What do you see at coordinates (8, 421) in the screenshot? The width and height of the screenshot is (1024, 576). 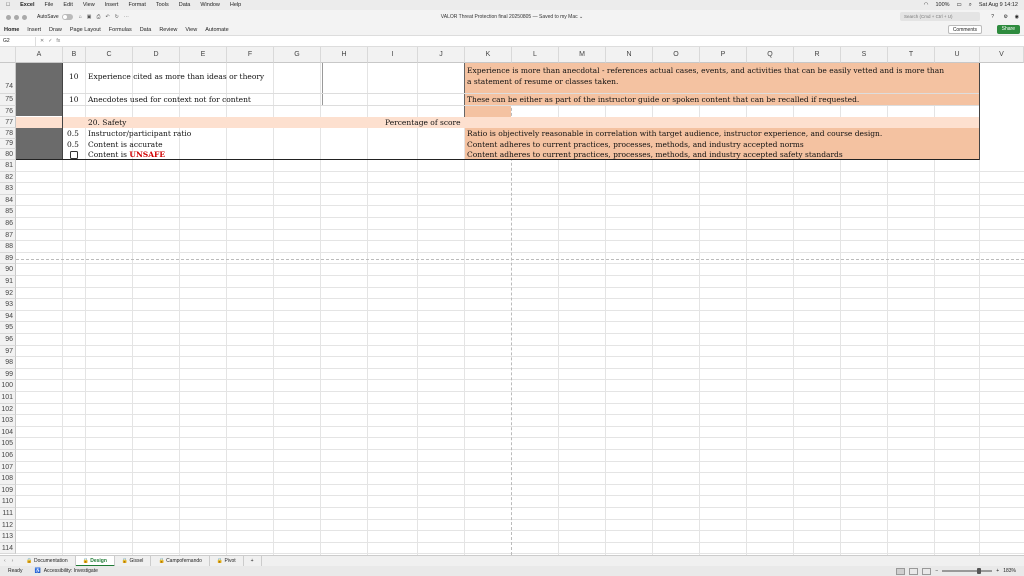 I see `row-header-103: 103` at bounding box center [8, 421].